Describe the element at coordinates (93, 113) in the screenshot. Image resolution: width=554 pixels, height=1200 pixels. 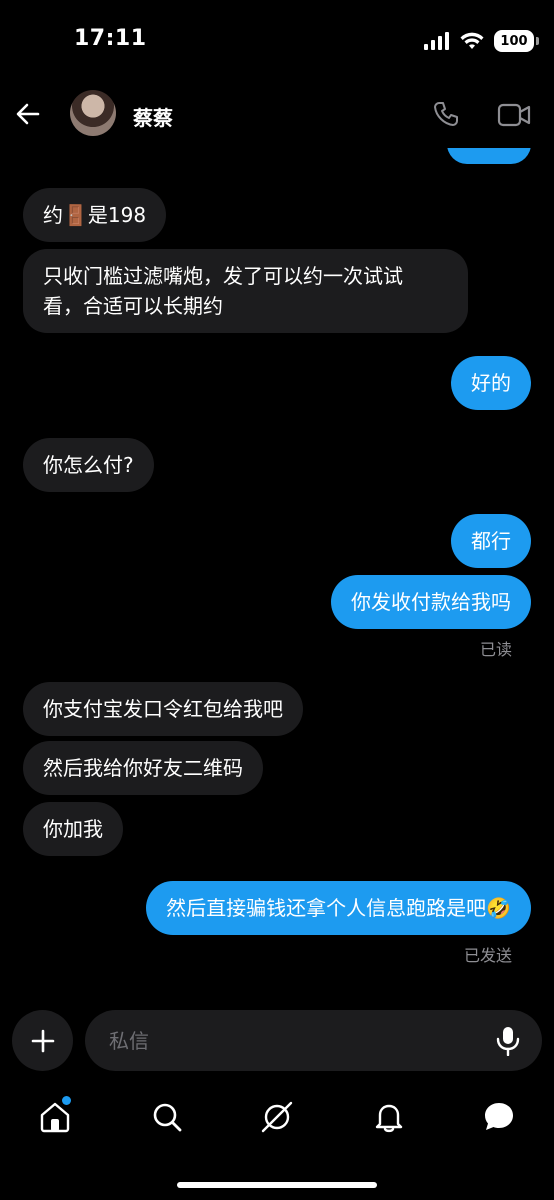
I see `avatar` at that location.